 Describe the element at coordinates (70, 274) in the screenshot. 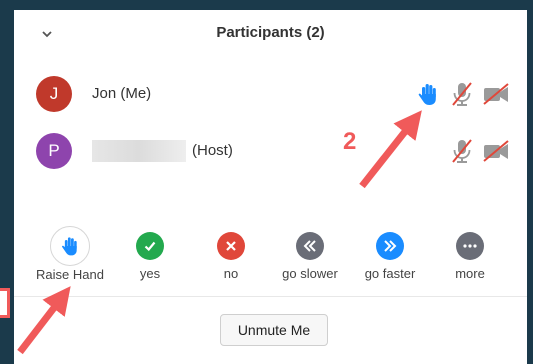

I see `raise-hand-label: Raise Hand` at that location.